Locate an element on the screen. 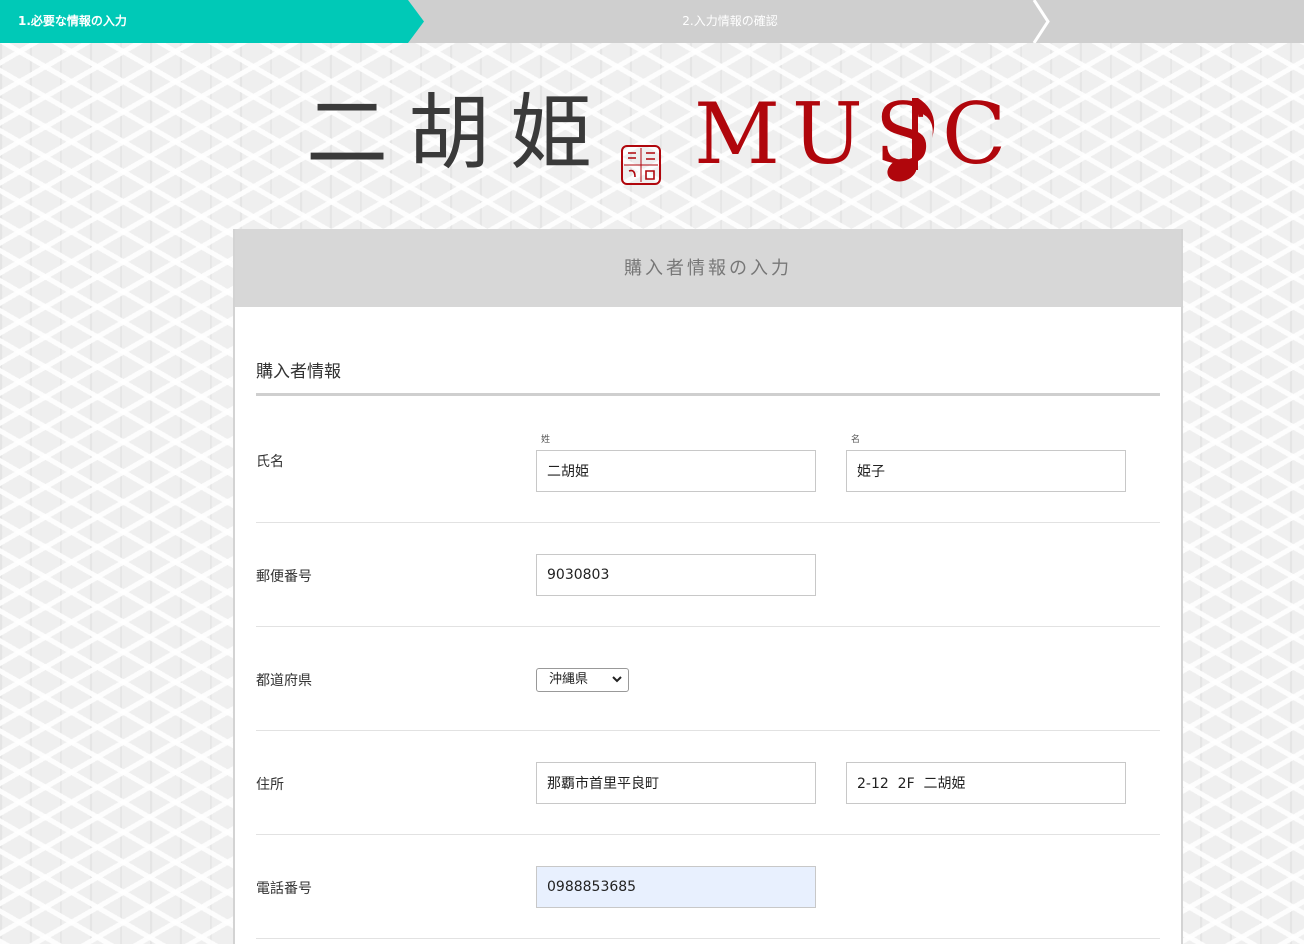 The image size is (1304, 944). first-name-input is located at coordinates (986, 471).